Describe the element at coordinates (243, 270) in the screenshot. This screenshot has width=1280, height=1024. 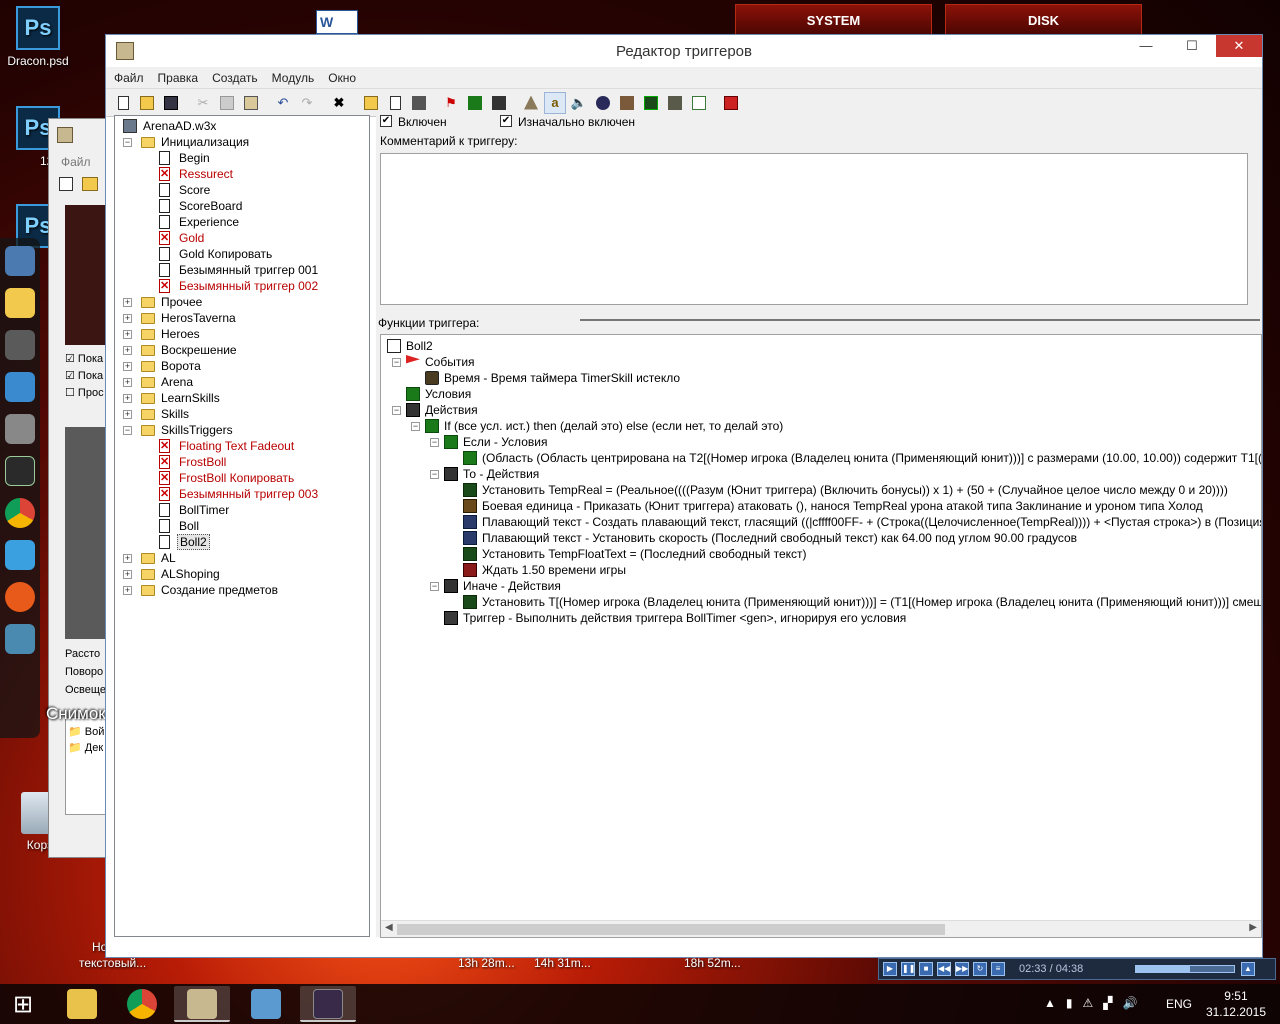
I see `tree-trigger: Безымянный триггер 001` at that location.